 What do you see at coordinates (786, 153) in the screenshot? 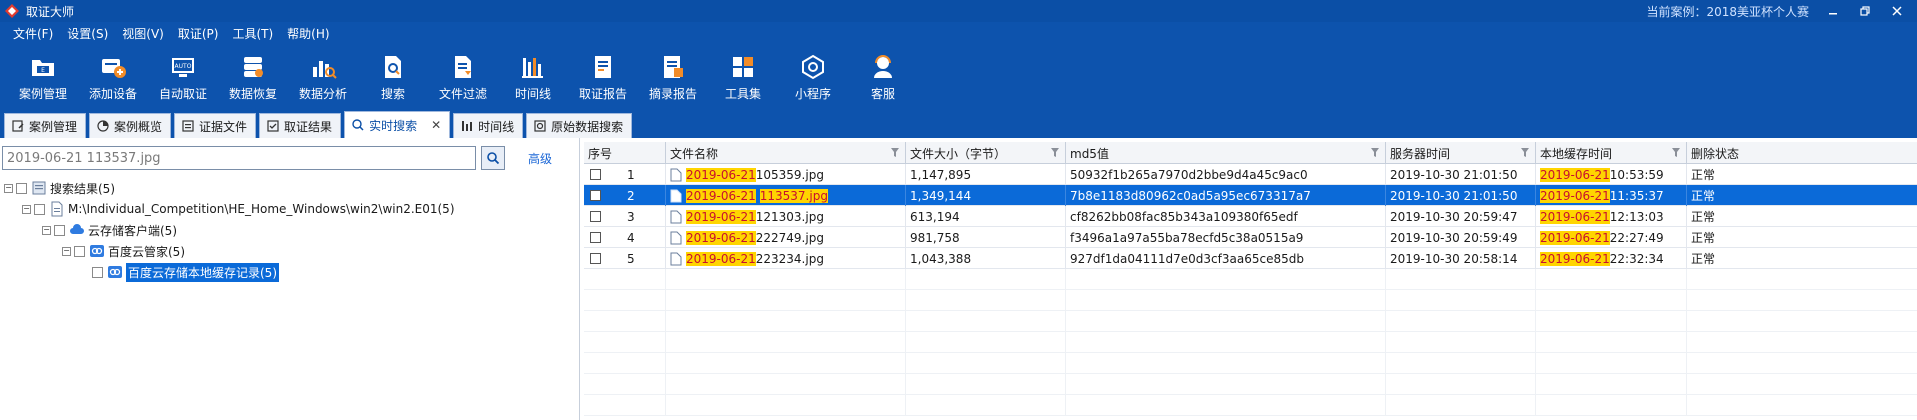
I see `column-header-filename: 文件名称` at bounding box center [786, 153].